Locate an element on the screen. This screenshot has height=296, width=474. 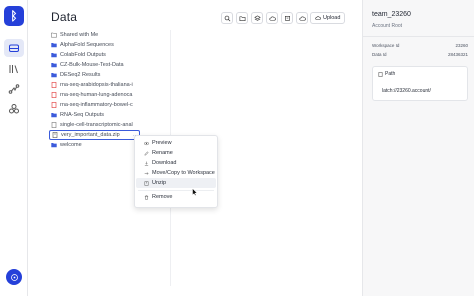
workspace-id-label: Workspace Id is located at coordinates (386, 45).